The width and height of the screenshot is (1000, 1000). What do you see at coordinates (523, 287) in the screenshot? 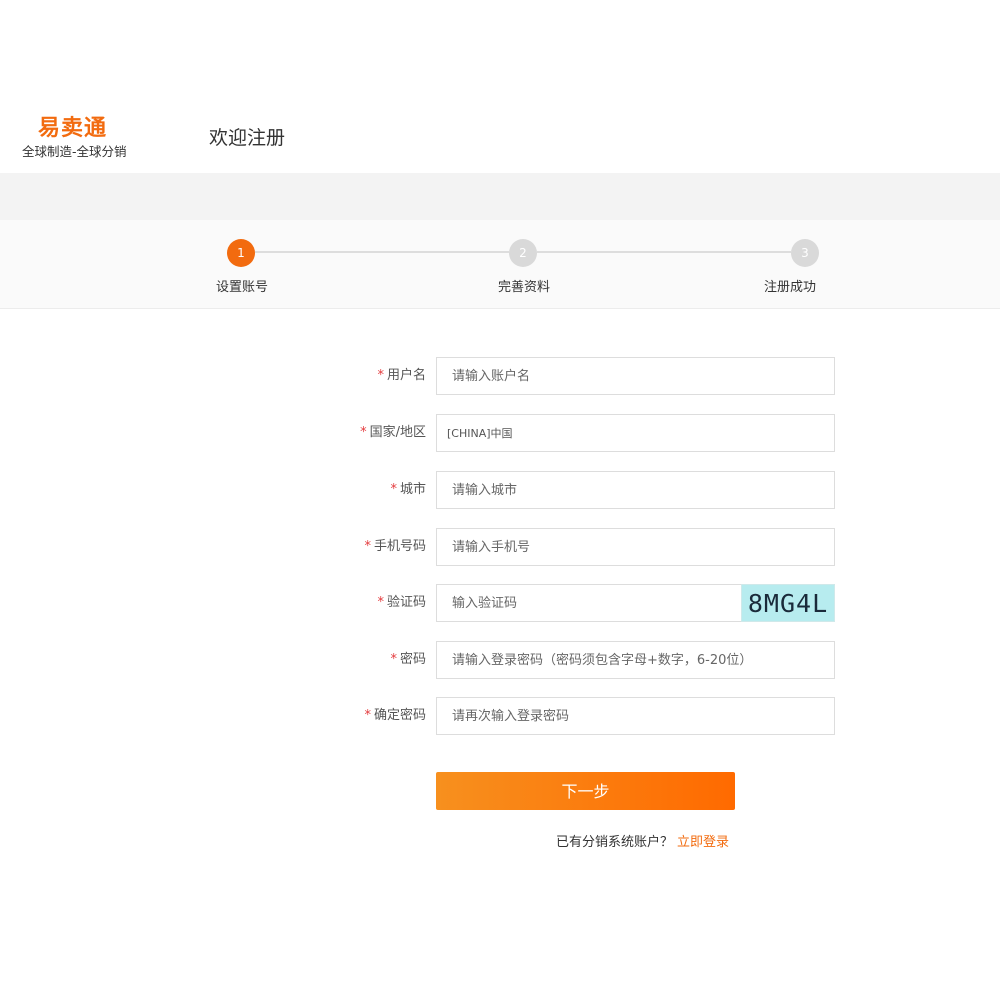
I see `step-2-label: 完善资料` at bounding box center [523, 287].